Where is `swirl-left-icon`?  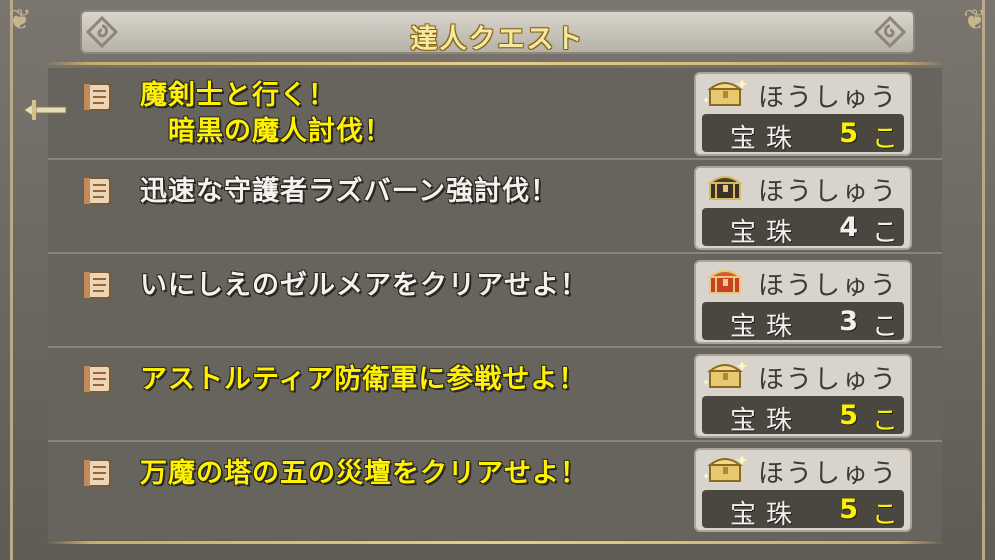 swirl-left-icon is located at coordinates (102, 32).